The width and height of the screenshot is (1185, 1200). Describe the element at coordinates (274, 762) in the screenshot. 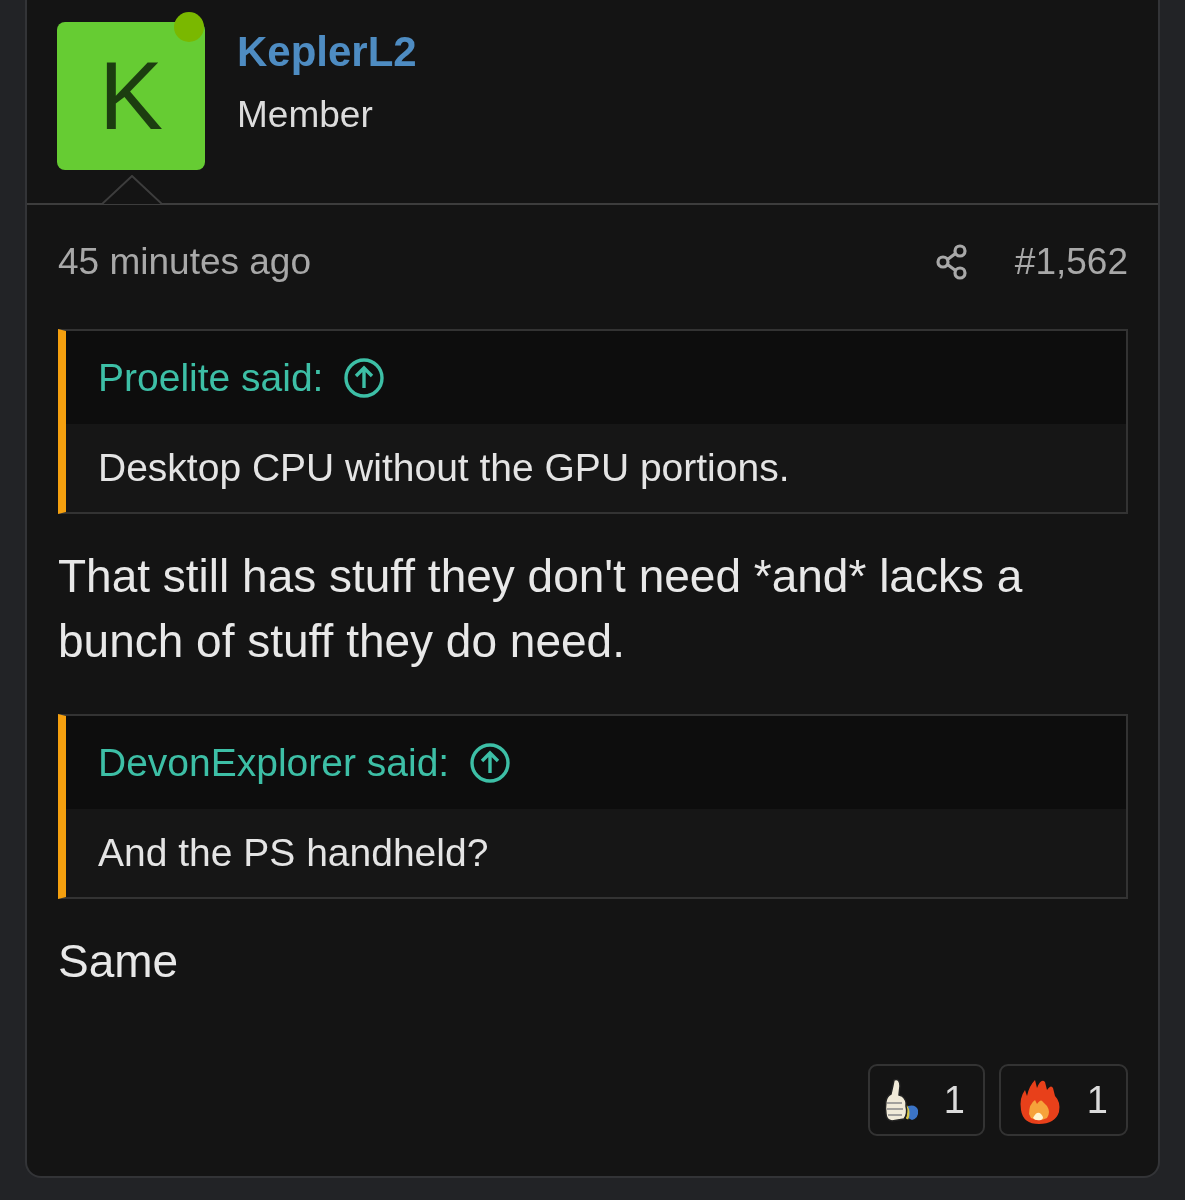

I see `quote-attribution-link: DevonExplorer said:` at that location.